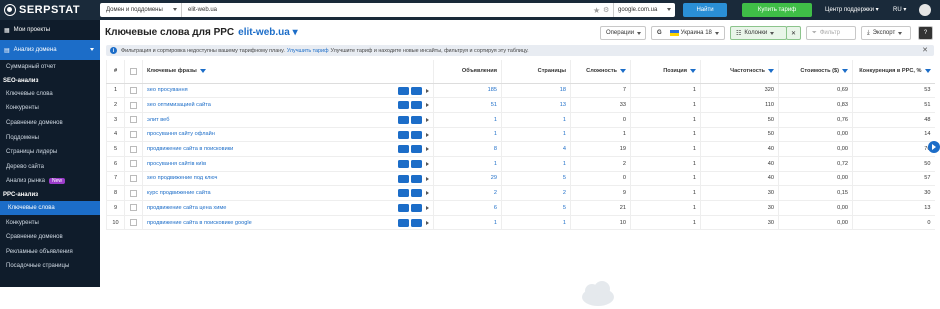  What do you see at coordinates (536, 72) in the screenshot?
I see `col-pages: Страницы` at bounding box center [536, 72].